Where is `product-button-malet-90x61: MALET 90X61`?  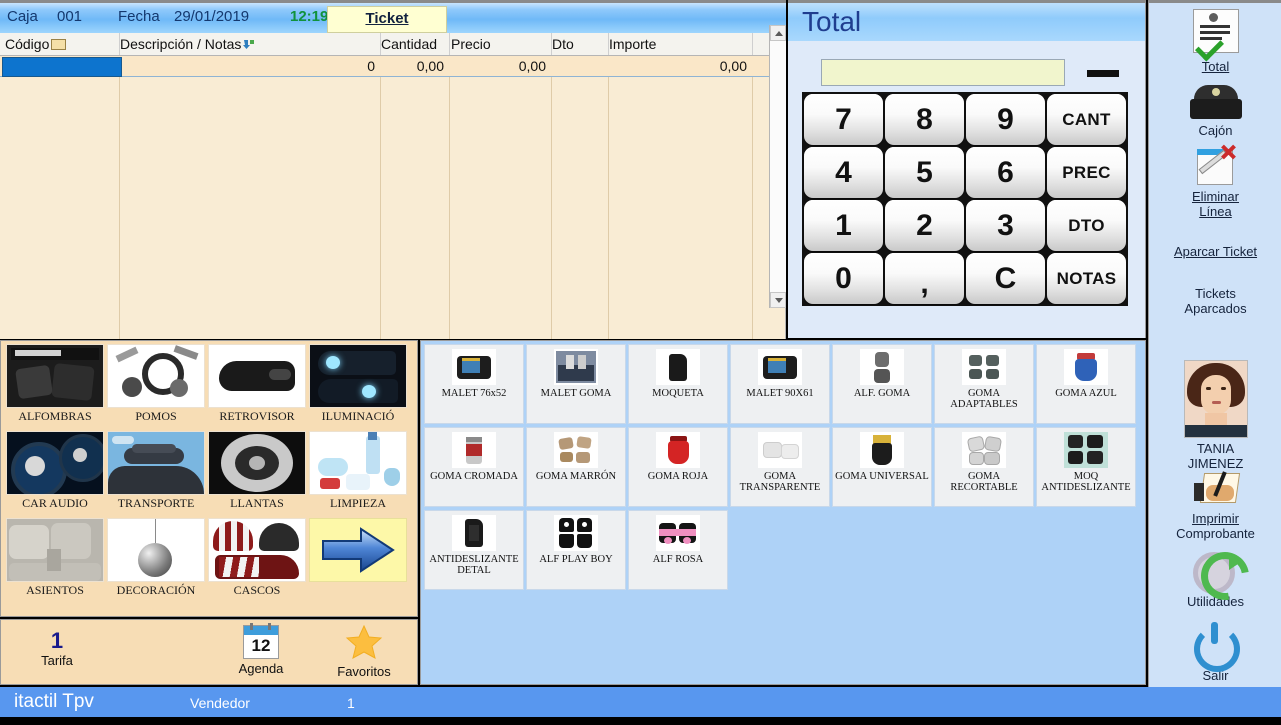 product-button-malet-90x61: MALET 90X61 is located at coordinates (780, 384).